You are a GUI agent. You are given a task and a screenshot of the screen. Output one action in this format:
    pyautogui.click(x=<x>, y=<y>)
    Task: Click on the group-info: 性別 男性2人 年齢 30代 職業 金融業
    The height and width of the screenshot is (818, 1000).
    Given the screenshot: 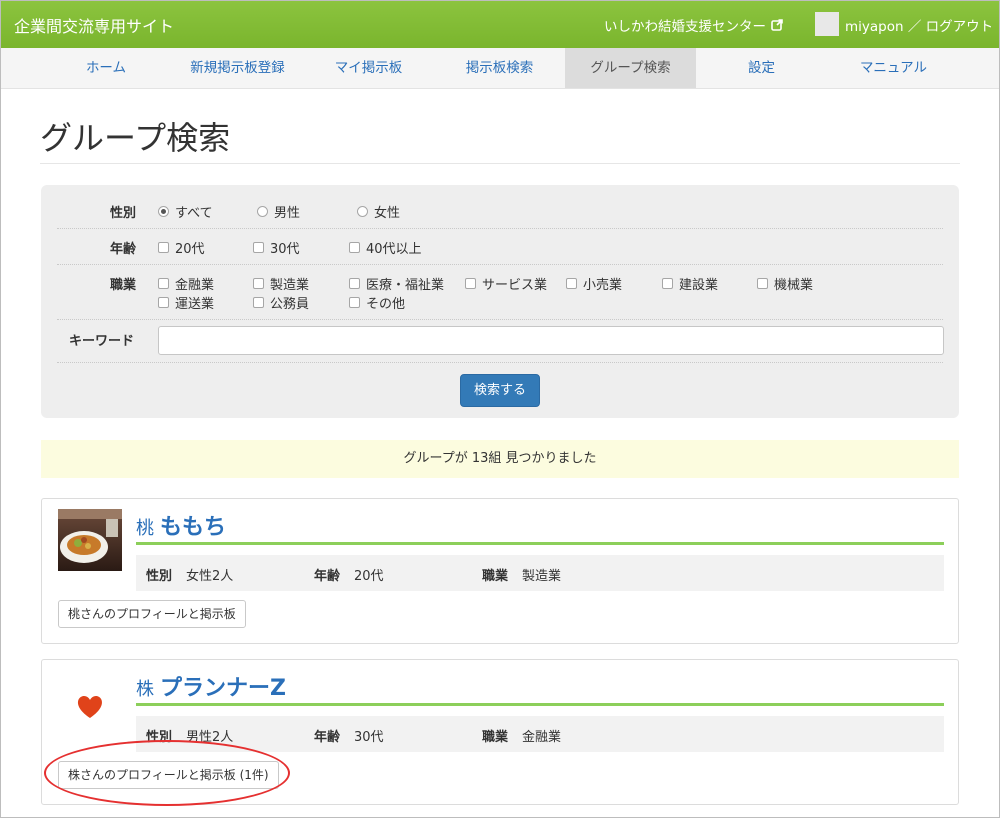 What is the action you would take?
    pyautogui.click(x=540, y=734)
    